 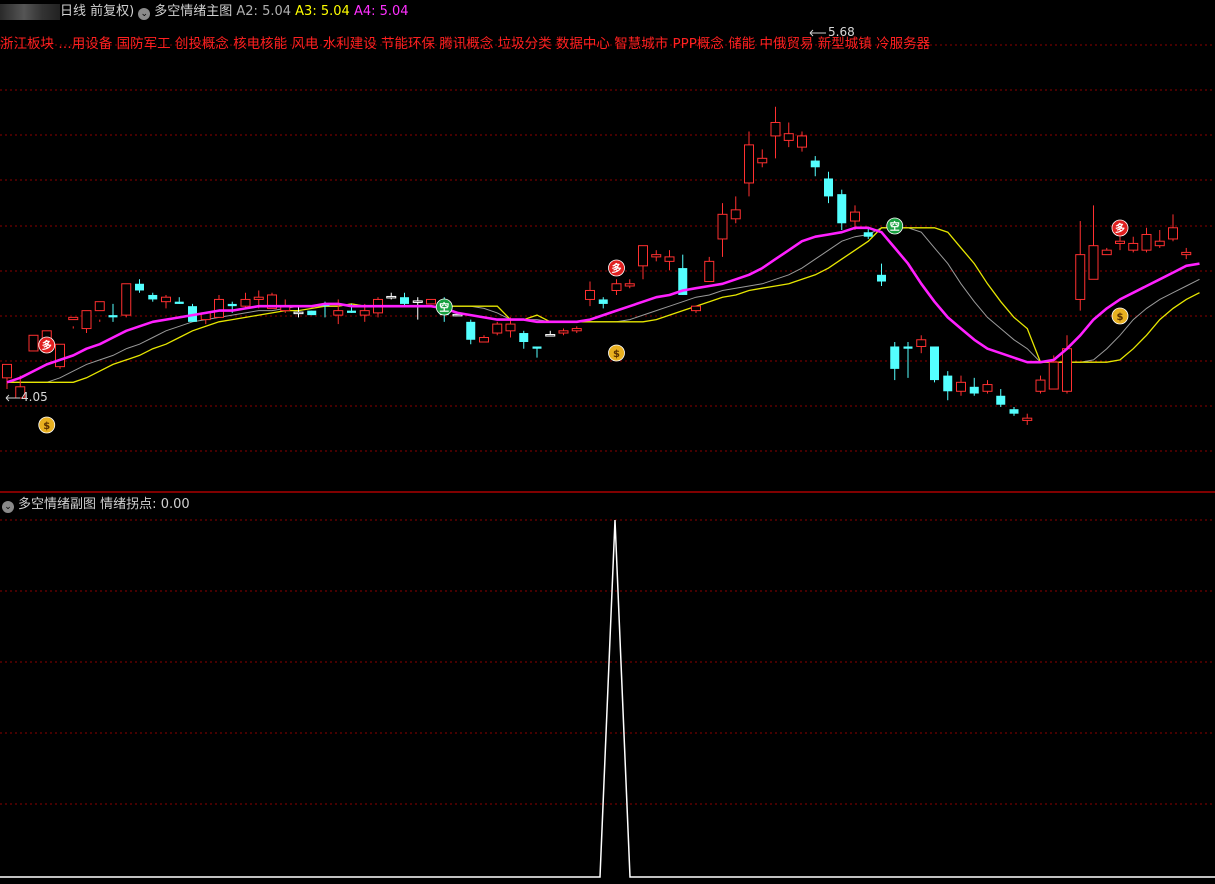 What do you see at coordinates (306, 11) in the screenshot?
I see `a3-label: A3:` at bounding box center [306, 11].